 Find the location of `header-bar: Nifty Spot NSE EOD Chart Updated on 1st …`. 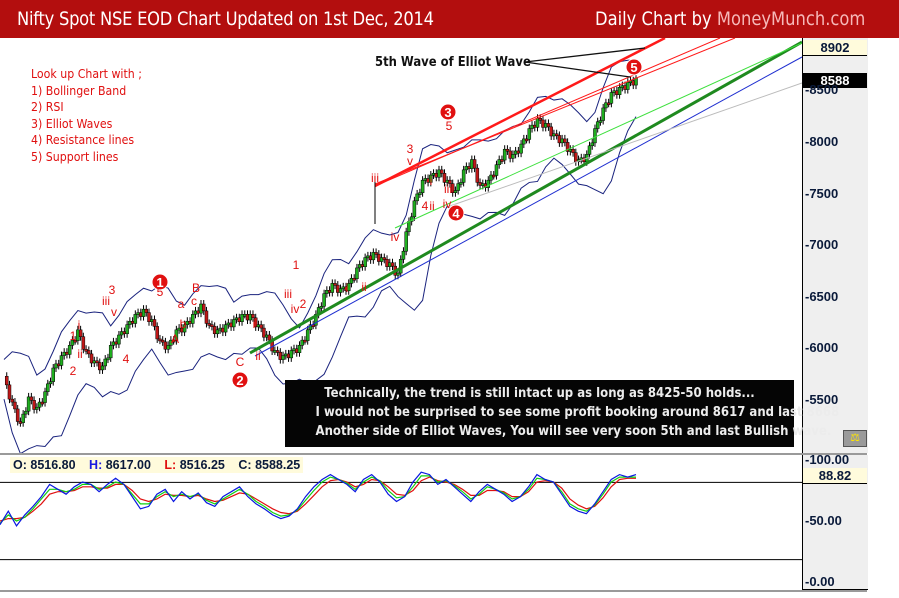

header-bar: Nifty Spot NSE EOD Chart Updated on 1st … is located at coordinates (449, 19).